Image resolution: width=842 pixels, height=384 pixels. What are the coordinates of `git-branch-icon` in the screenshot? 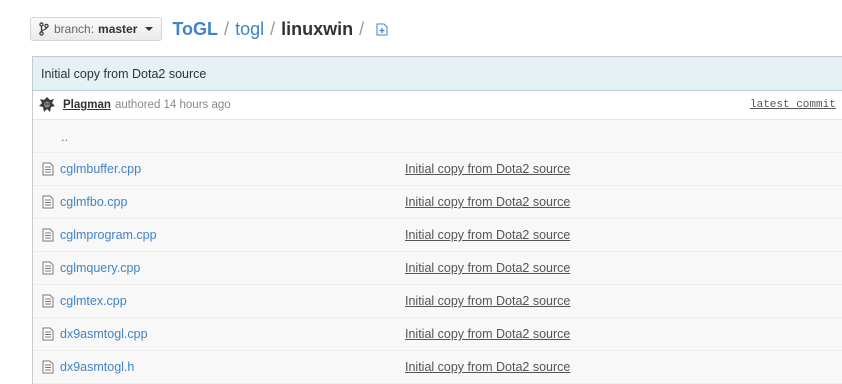 It's located at (44, 29).